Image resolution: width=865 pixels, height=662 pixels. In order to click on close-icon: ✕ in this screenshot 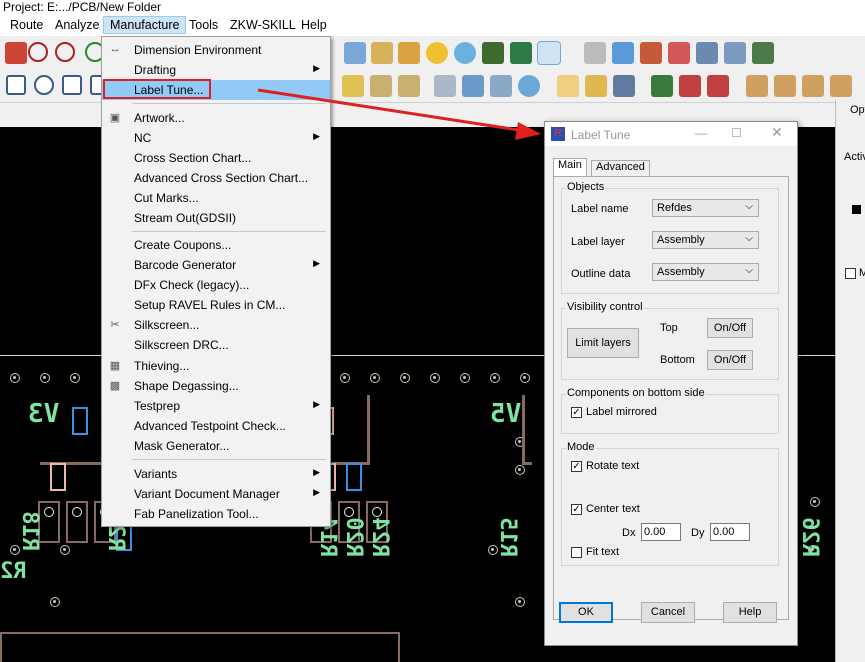, I will do `click(777, 132)`.